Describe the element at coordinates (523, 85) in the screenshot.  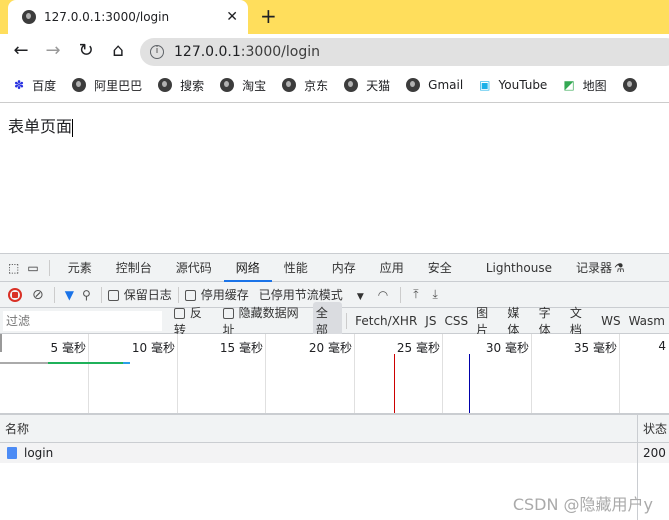
I see `bookmark-label: YouTube` at that location.